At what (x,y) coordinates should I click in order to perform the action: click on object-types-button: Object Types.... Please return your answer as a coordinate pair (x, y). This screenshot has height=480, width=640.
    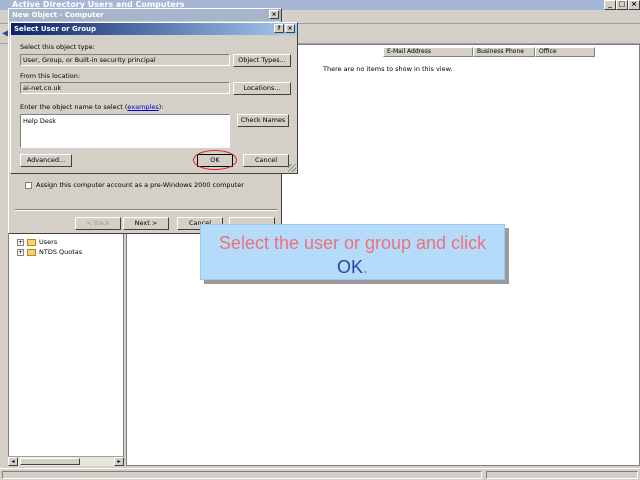
    Looking at the image, I should click on (262, 60).